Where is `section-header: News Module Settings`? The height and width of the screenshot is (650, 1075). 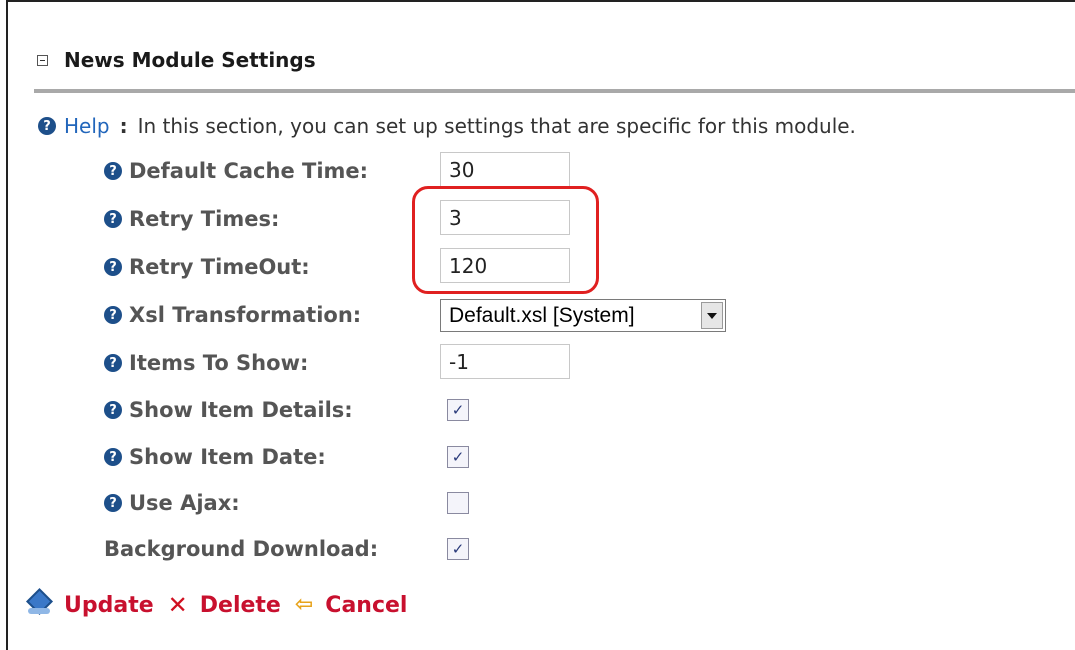 section-header: News Module Settings is located at coordinates (176, 60).